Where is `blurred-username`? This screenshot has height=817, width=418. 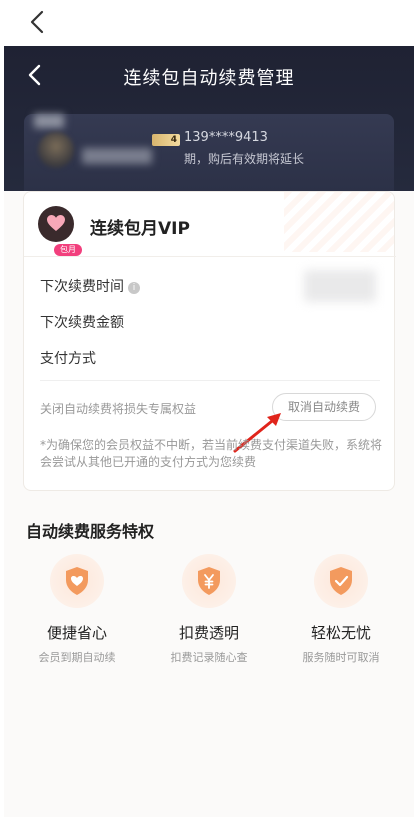 blurred-username is located at coordinates (117, 156).